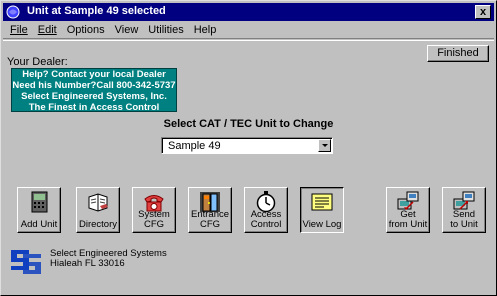 The height and width of the screenshot is (296, 497). I want to click on finished-button: Finished, so click(458, 53).